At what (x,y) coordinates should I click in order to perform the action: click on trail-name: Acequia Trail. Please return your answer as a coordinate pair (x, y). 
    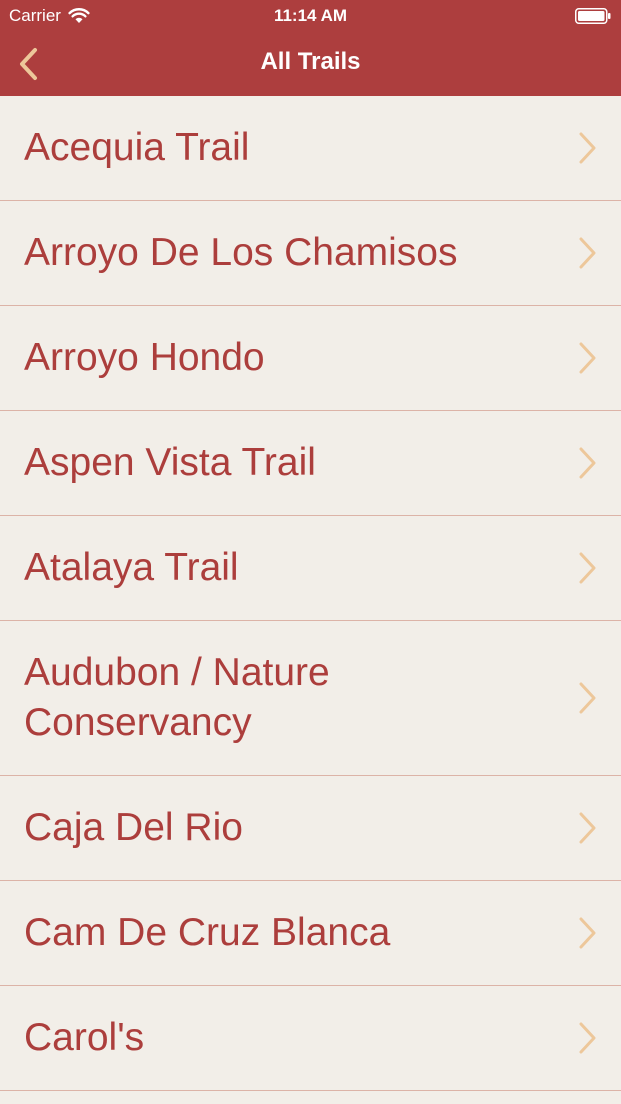
    Looking at the image, I should click on (137, 147).